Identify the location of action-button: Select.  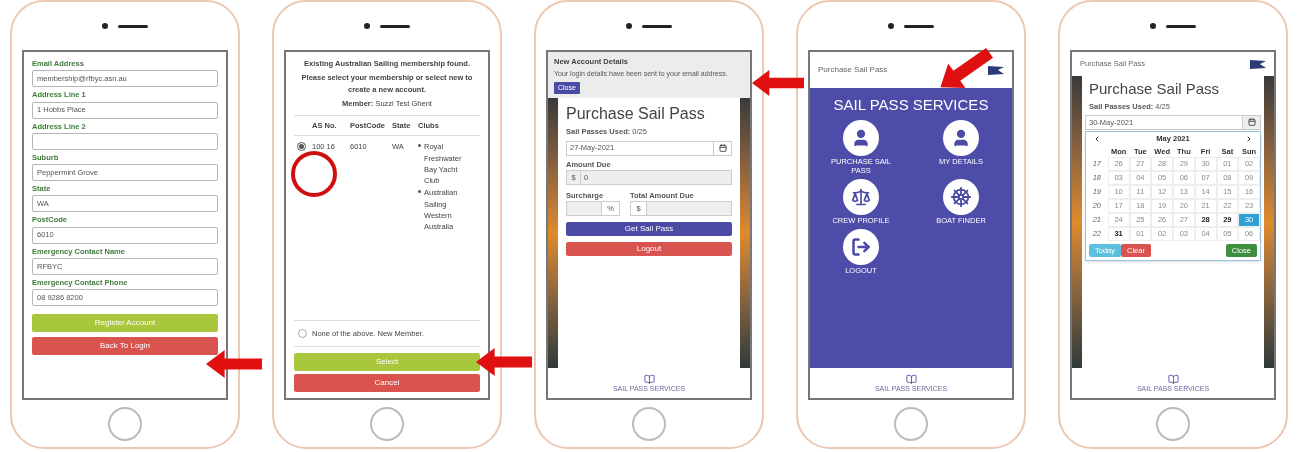
(387, 362).